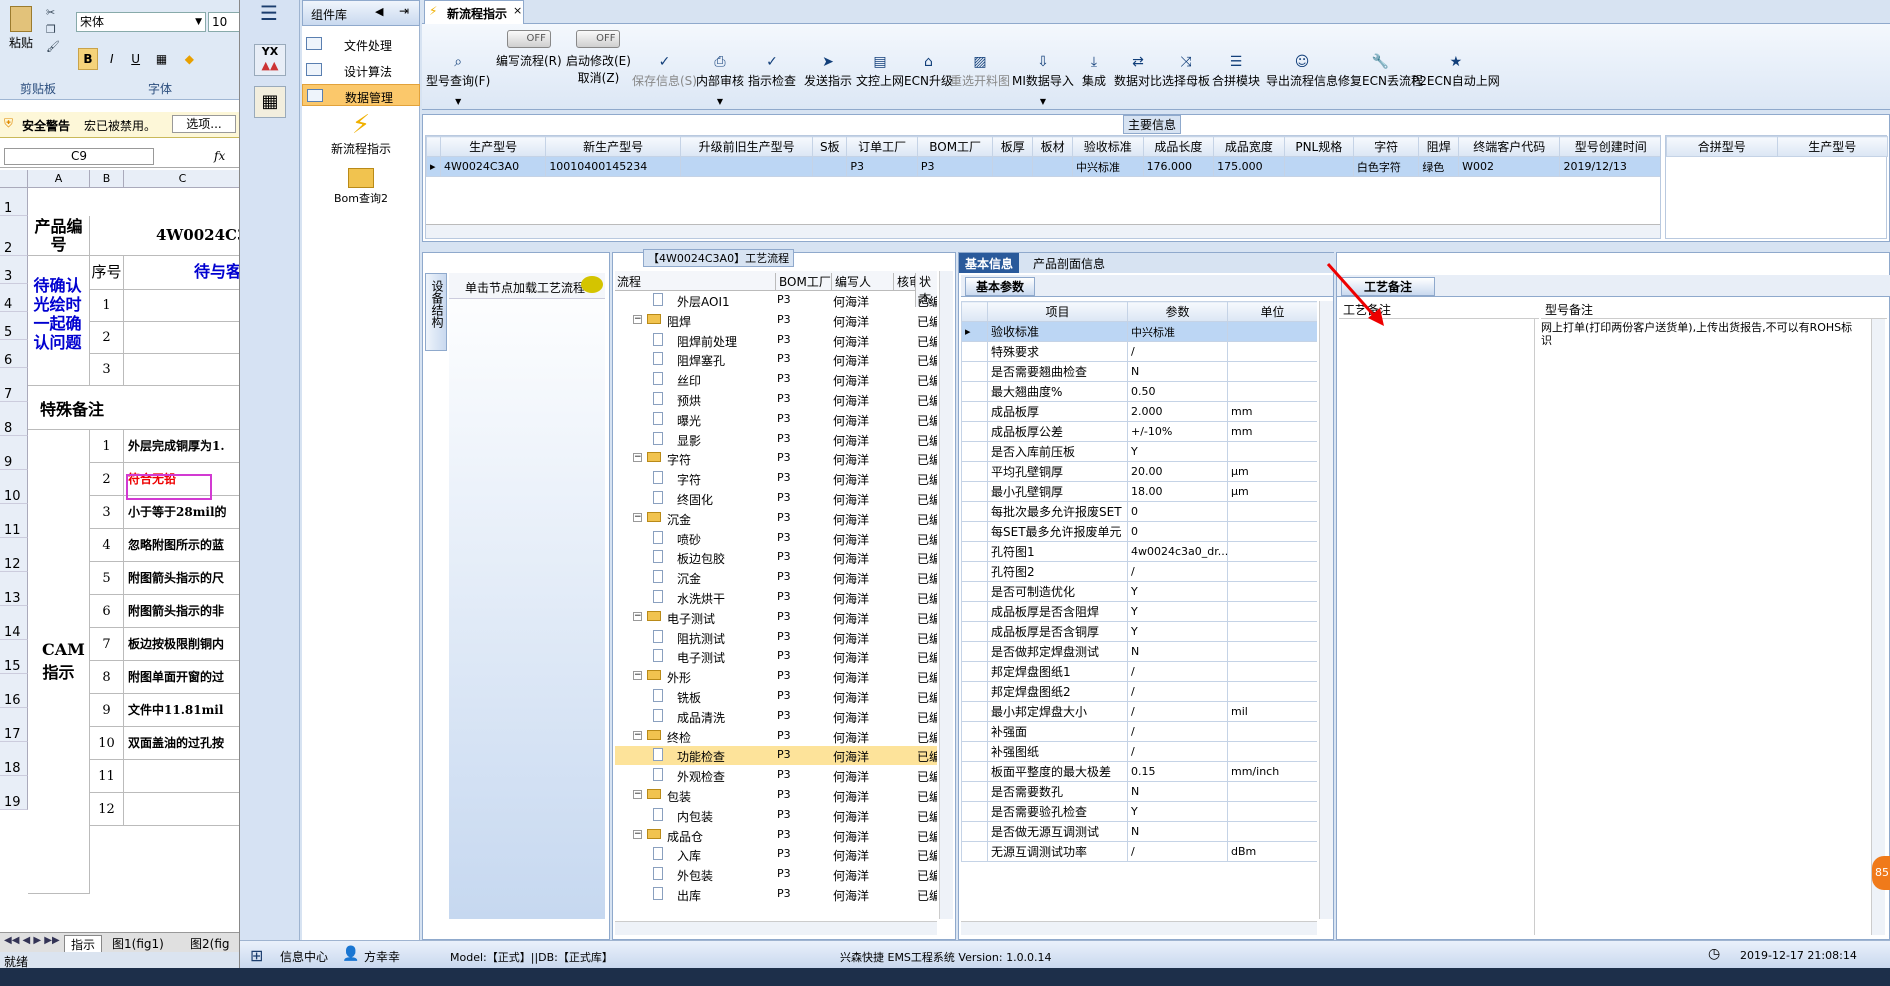 The image size is (1890, 986). Describe the element at coordinates (53, 12) in the screenshot. I see `cut-icon: ✂` at that location.